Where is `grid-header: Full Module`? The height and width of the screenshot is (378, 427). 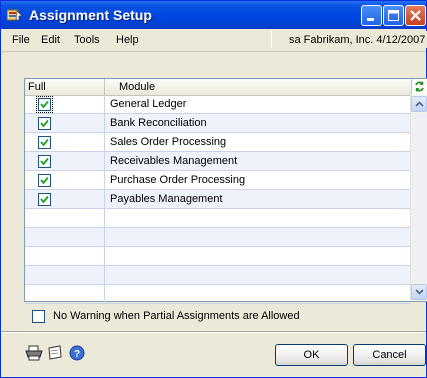
grid-header: Full Module is located at coordinates (226, 87).